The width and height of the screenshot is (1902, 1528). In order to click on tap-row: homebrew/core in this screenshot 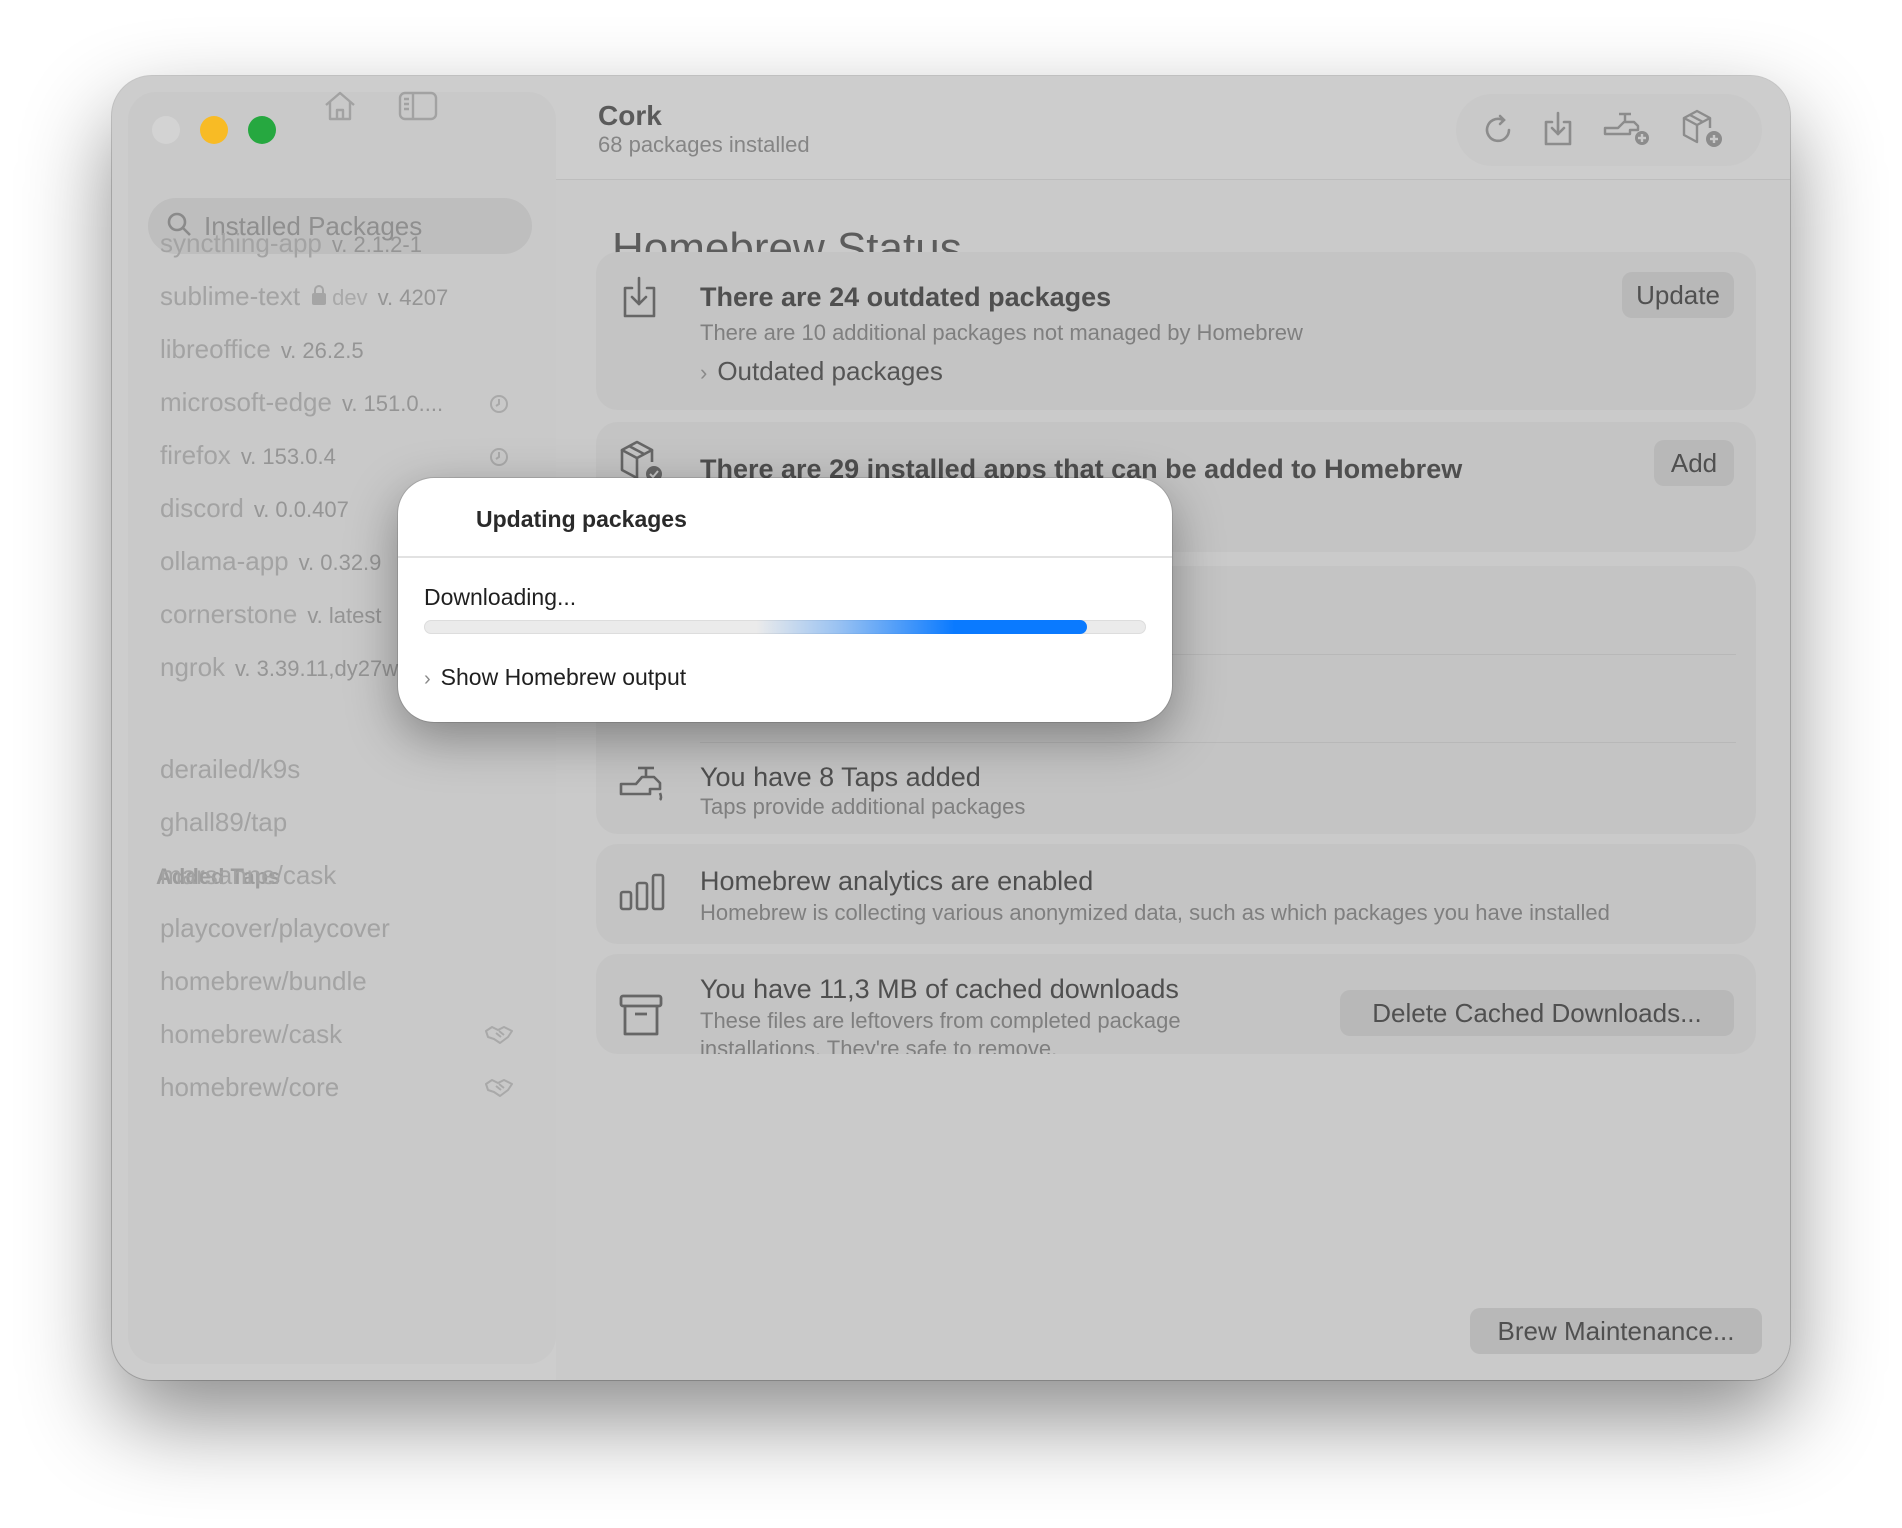, I will do `click(249, 1087)`.